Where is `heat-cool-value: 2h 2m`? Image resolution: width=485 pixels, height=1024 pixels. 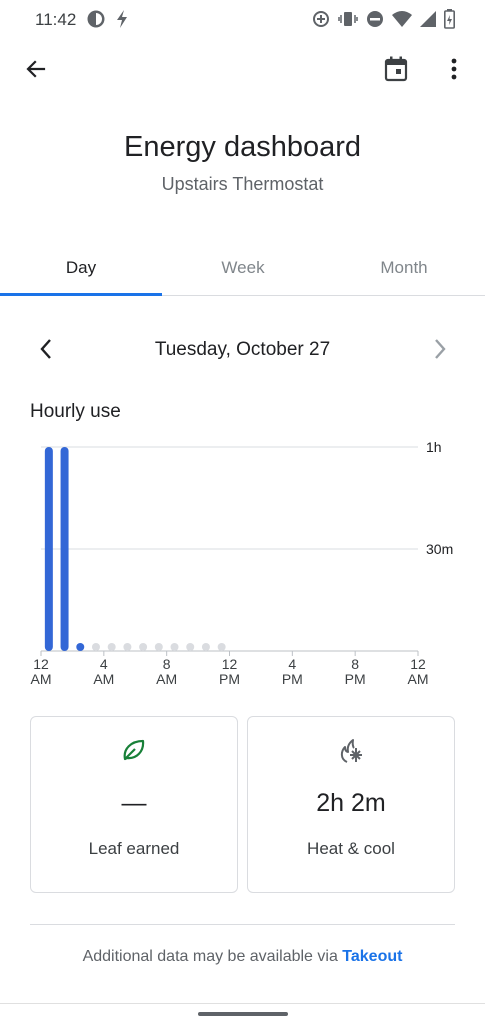 heat-cool-value: 2h 2m is located at coordinates (351, 803).